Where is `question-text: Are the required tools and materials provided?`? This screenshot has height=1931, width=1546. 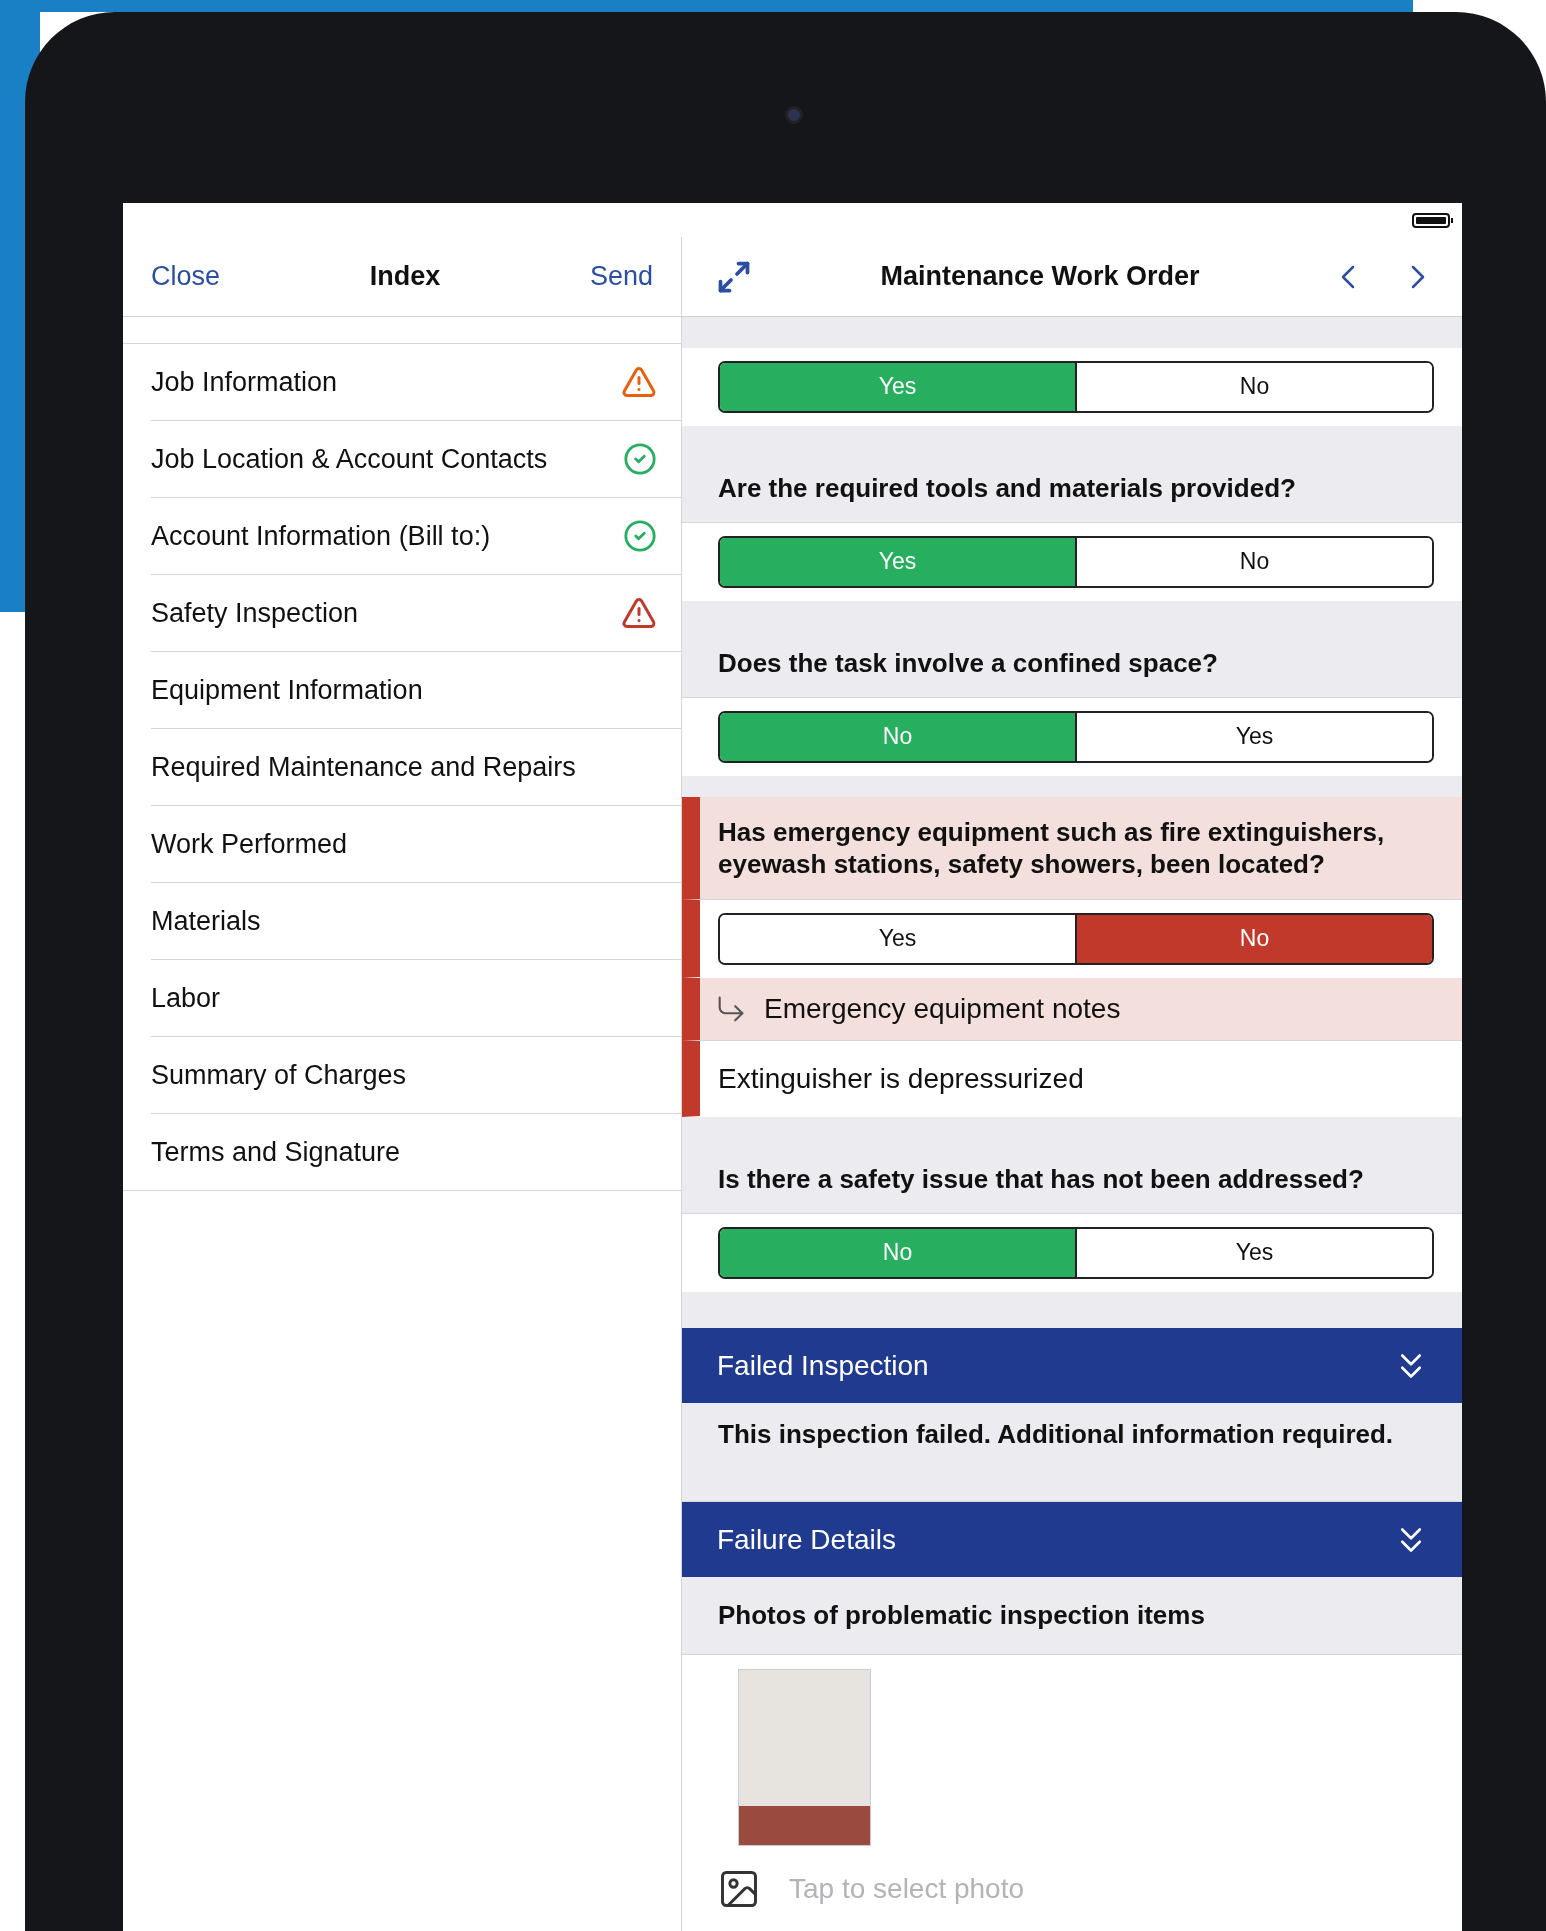 question-text: Are the required tools and materials provided? is located at coordinates (1007, 488).